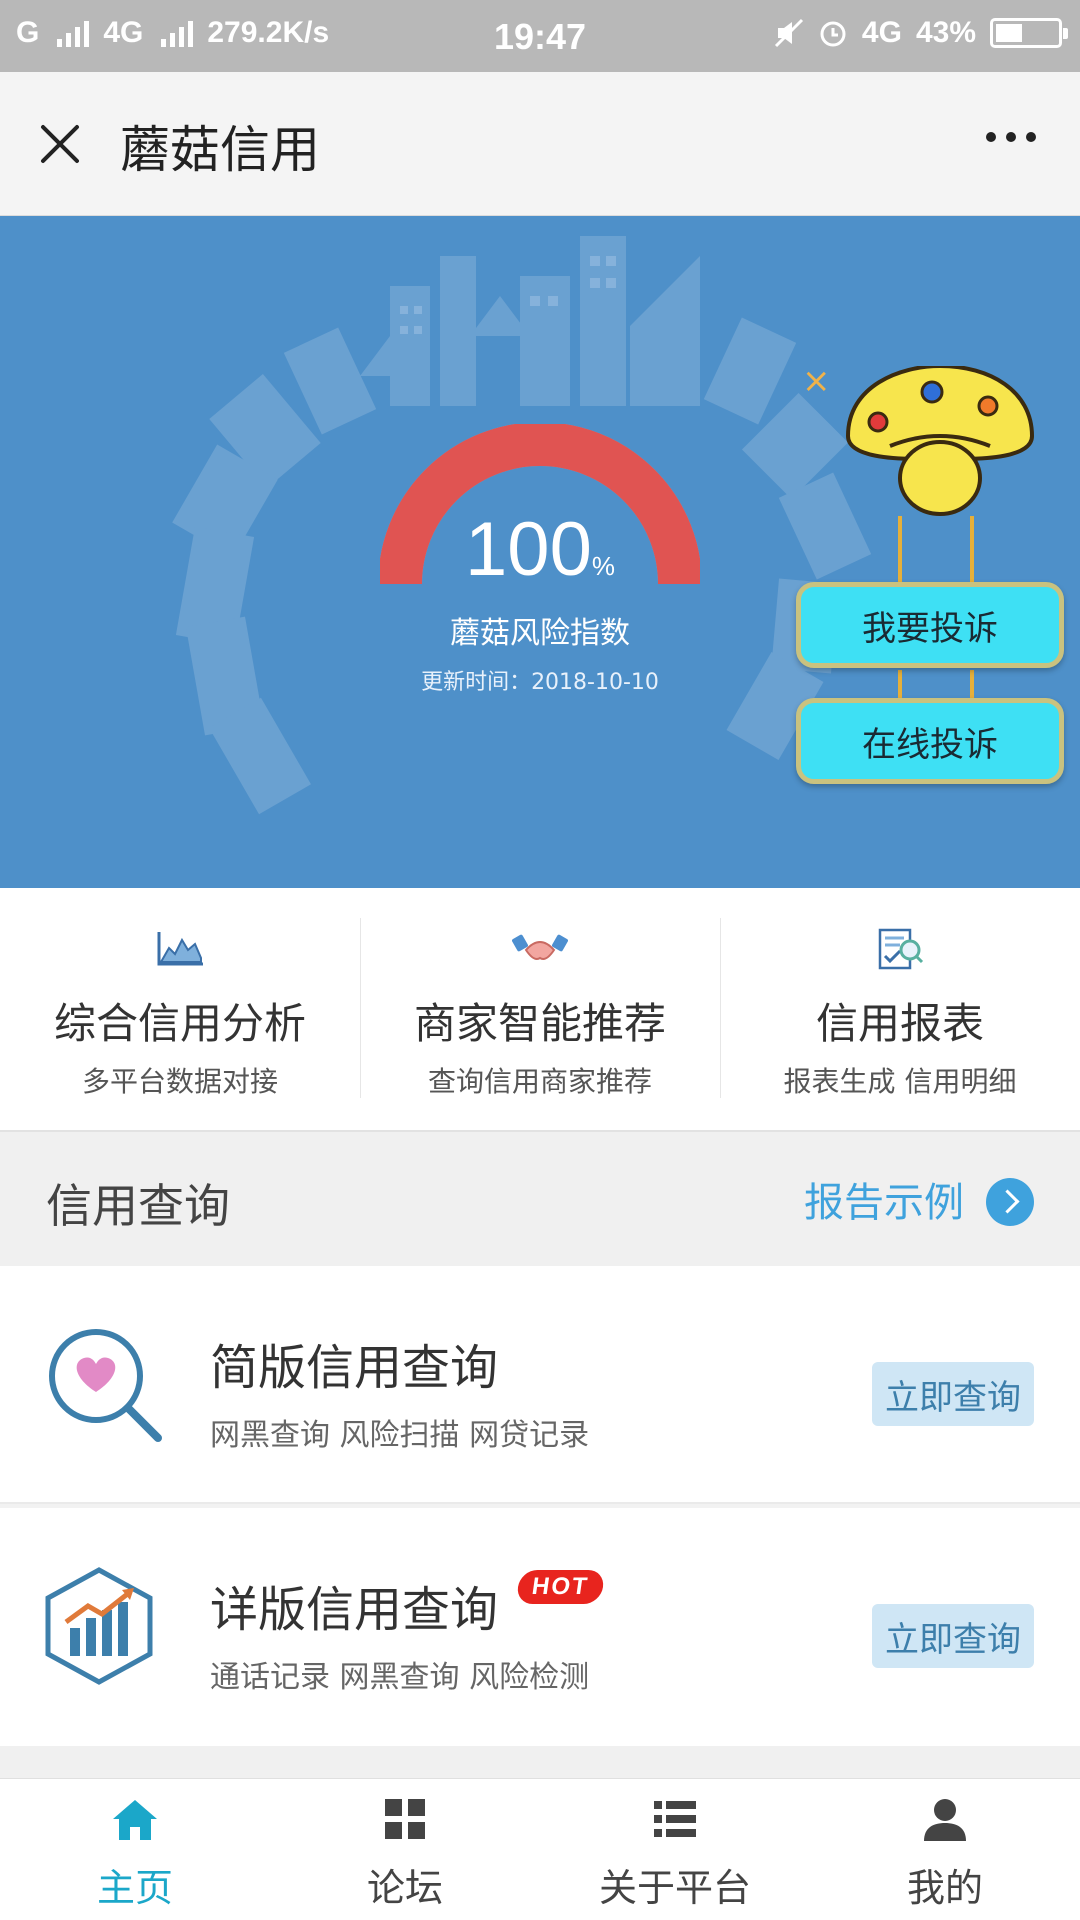  Describe the element at coordinates (60, 144) in the screenshot. I see `close-icon` at that location.